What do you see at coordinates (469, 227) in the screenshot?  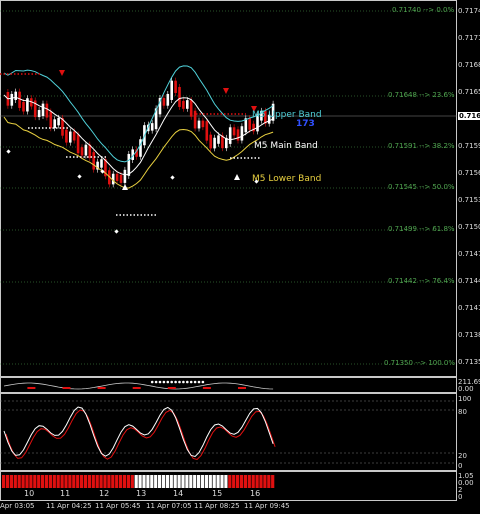 I see `price-tick: 0.7150` at bounding box center [469, 227].